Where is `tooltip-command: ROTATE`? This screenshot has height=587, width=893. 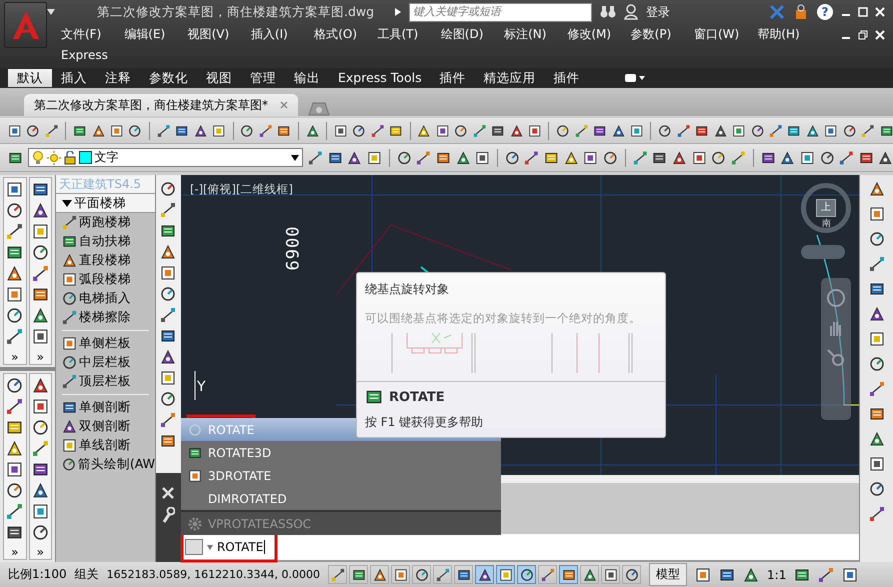
tooltip-command: ROTATE is located at coordinates (416, 397).